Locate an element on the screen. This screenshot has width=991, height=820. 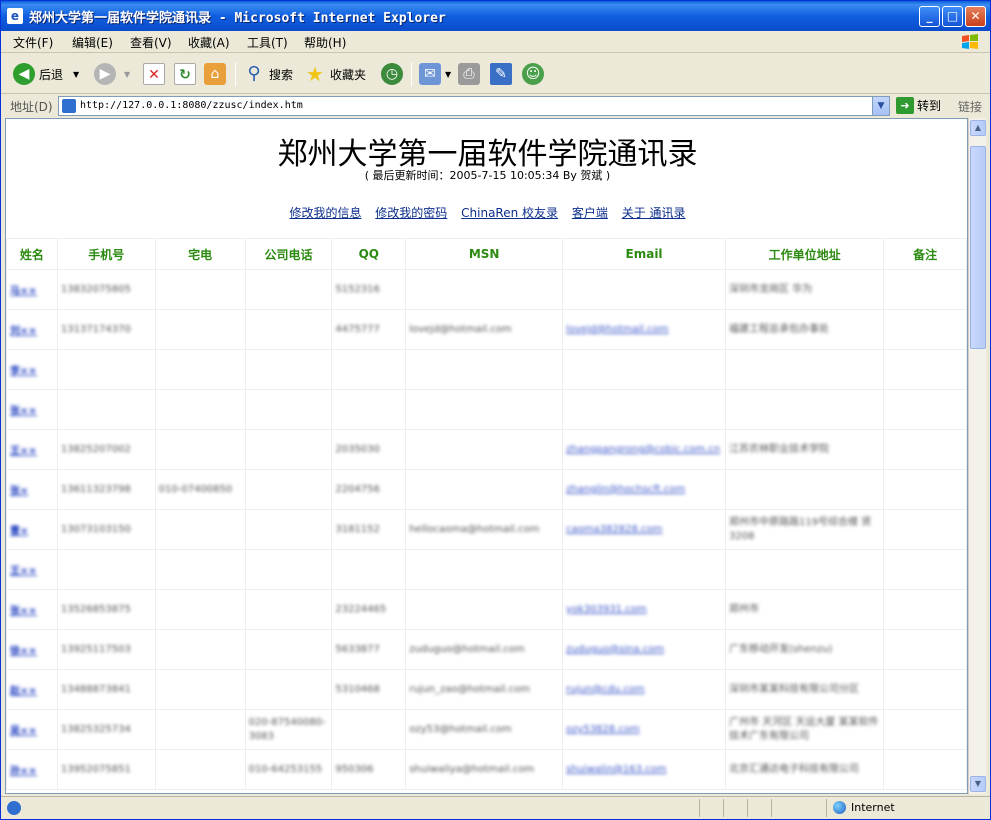
stop-button: ✕ is located at coordinates (154, 74).